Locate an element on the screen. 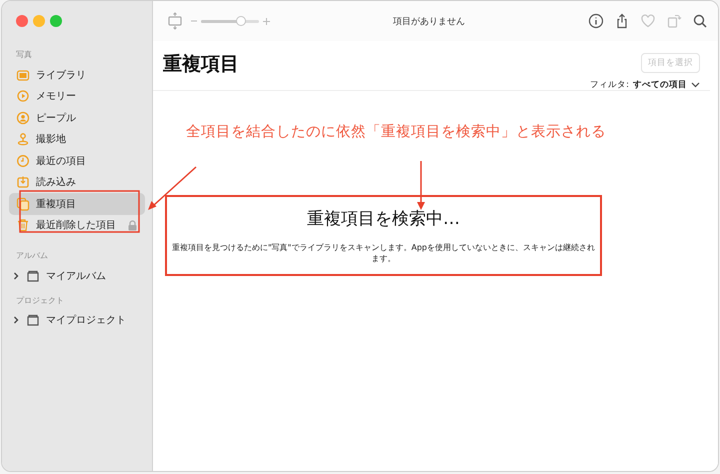 The width and height of the screenshot is (720, 474). aspect-toggle-icon is located at coordinates (175, 21).